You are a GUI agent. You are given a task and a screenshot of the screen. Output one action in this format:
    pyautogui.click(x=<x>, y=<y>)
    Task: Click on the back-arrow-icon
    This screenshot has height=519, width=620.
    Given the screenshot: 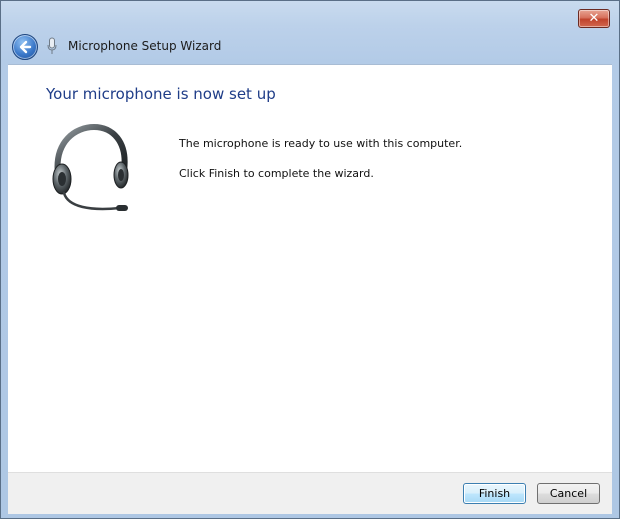 What is the action you would take?
    pyautogui.click(x=25, y=47)
    